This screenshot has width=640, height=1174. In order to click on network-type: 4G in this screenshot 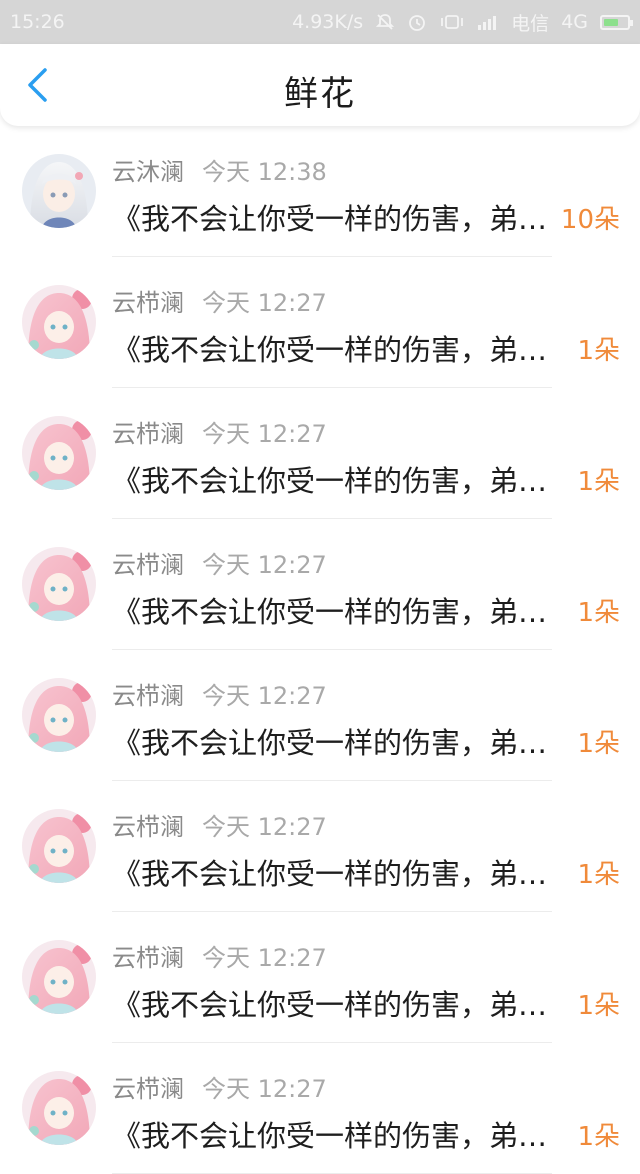, I will do `click(574, 22)`.